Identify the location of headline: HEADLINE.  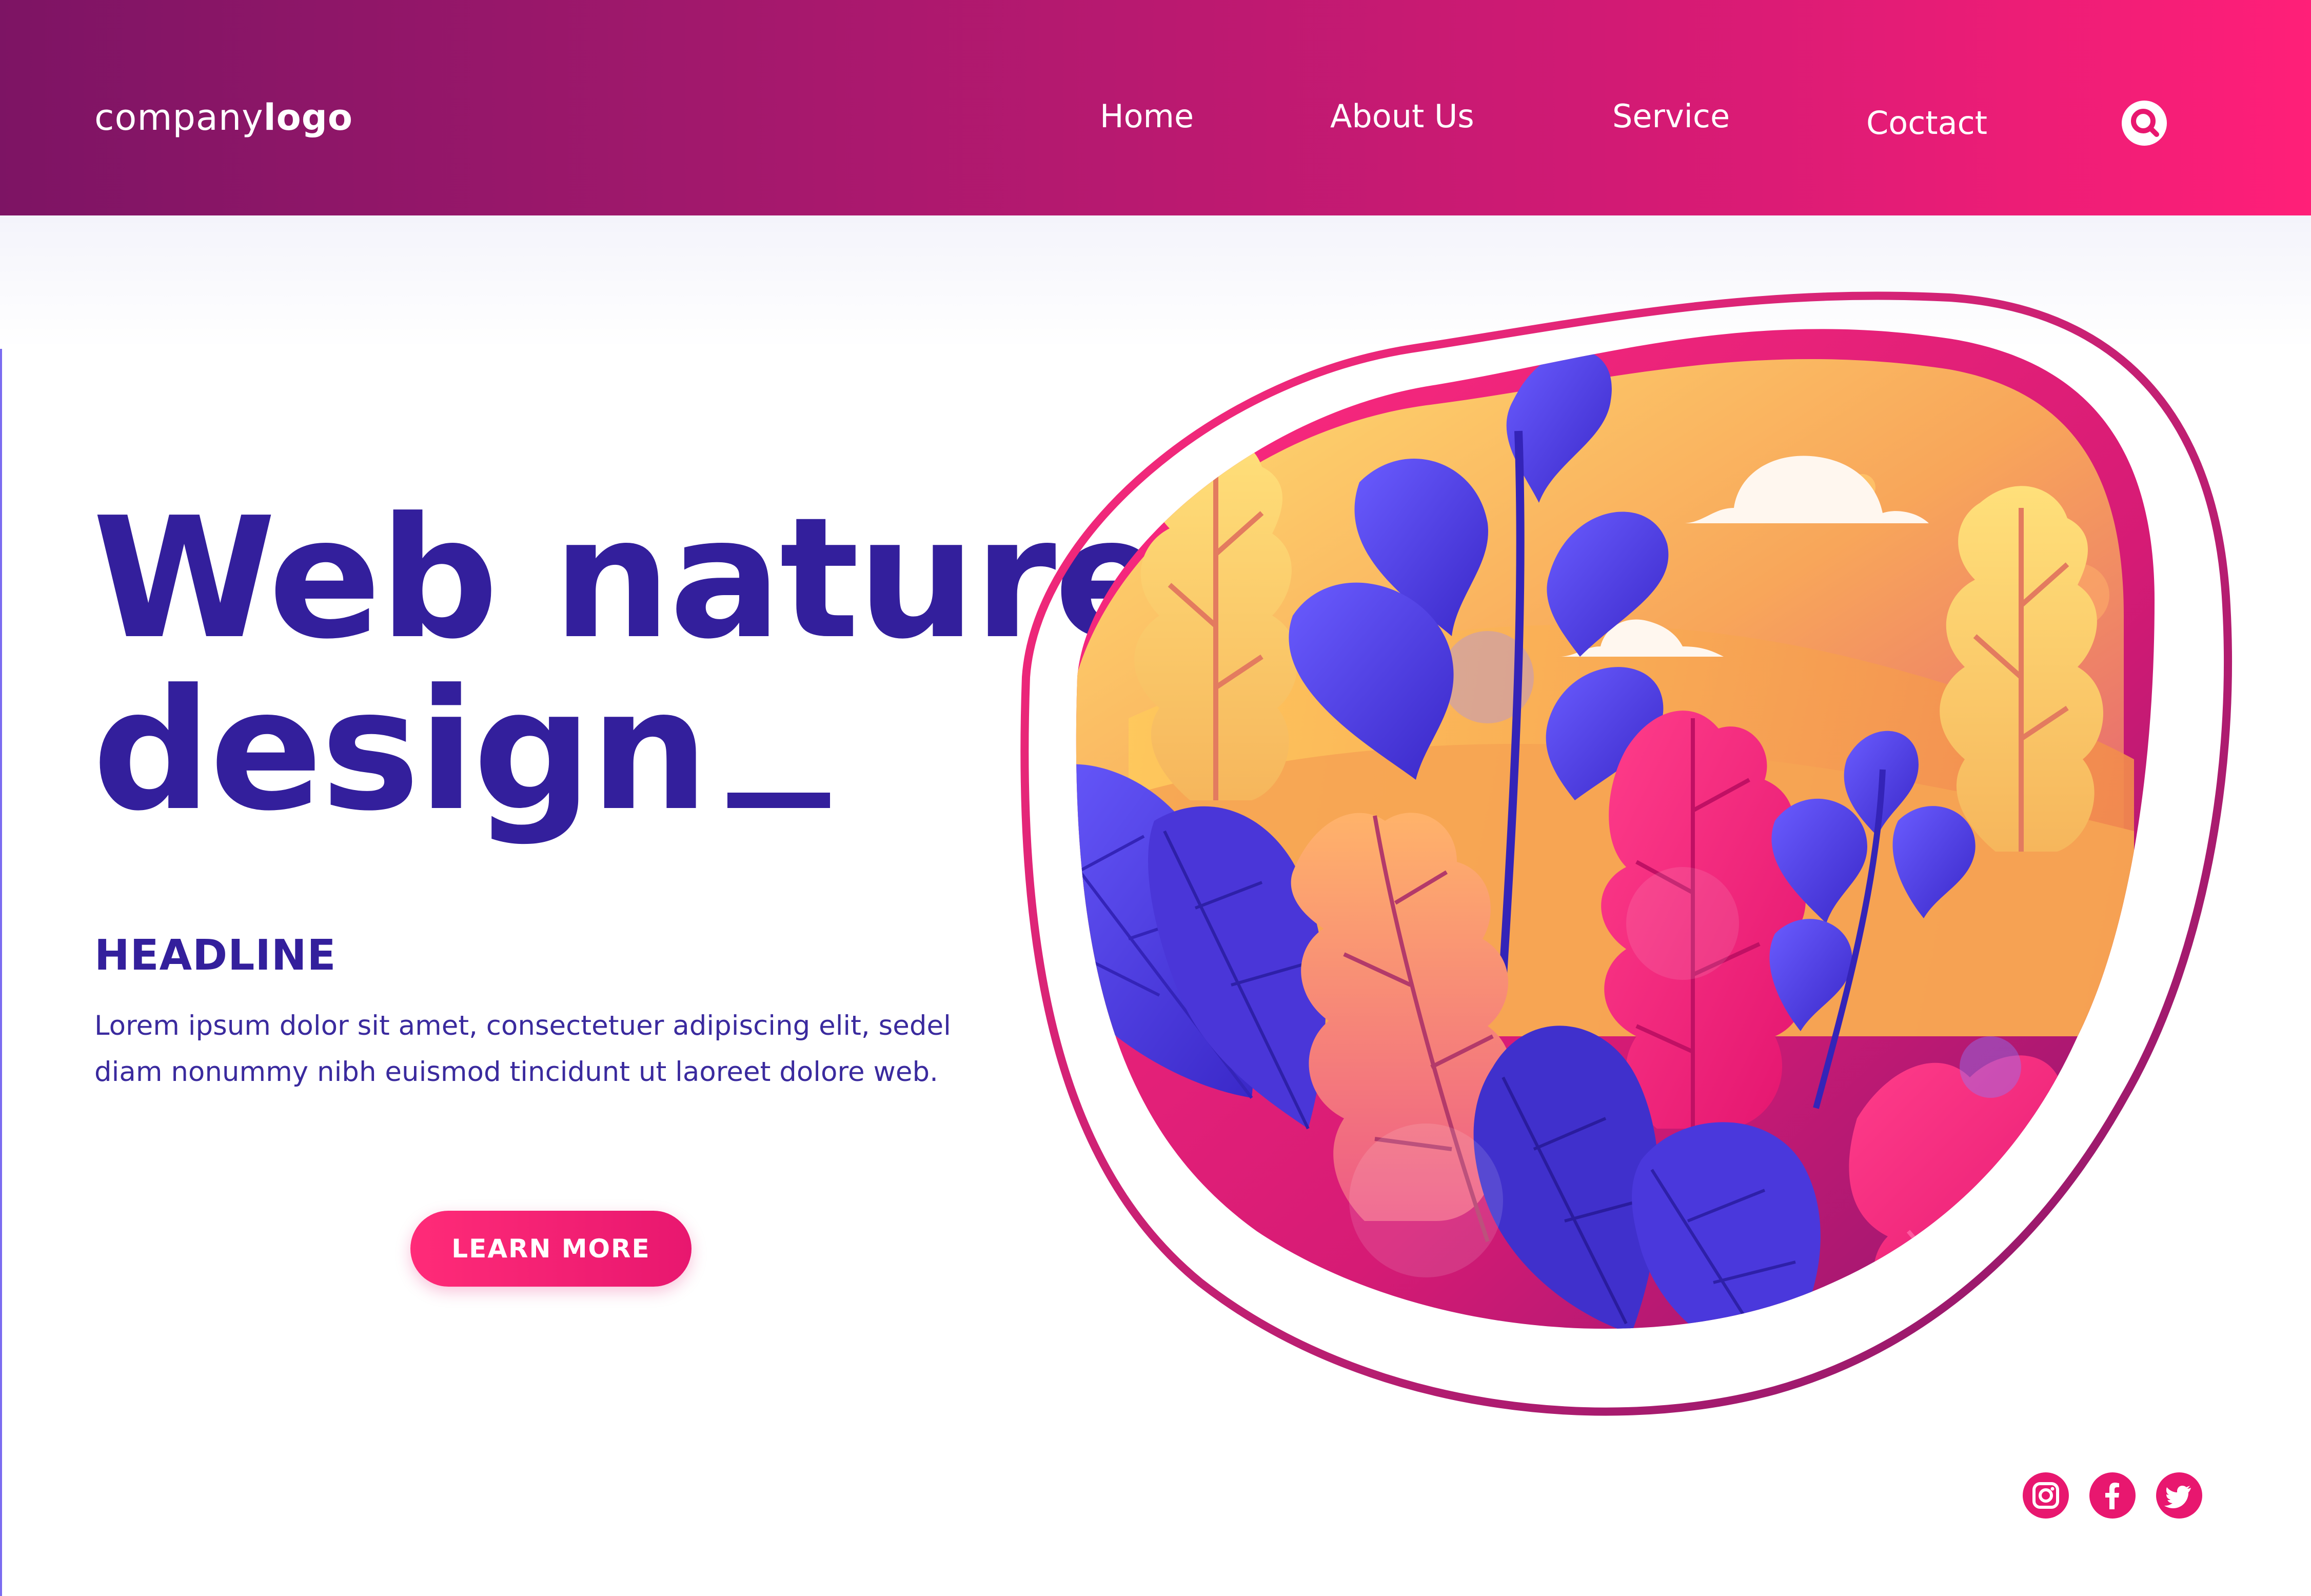
(215, 955).